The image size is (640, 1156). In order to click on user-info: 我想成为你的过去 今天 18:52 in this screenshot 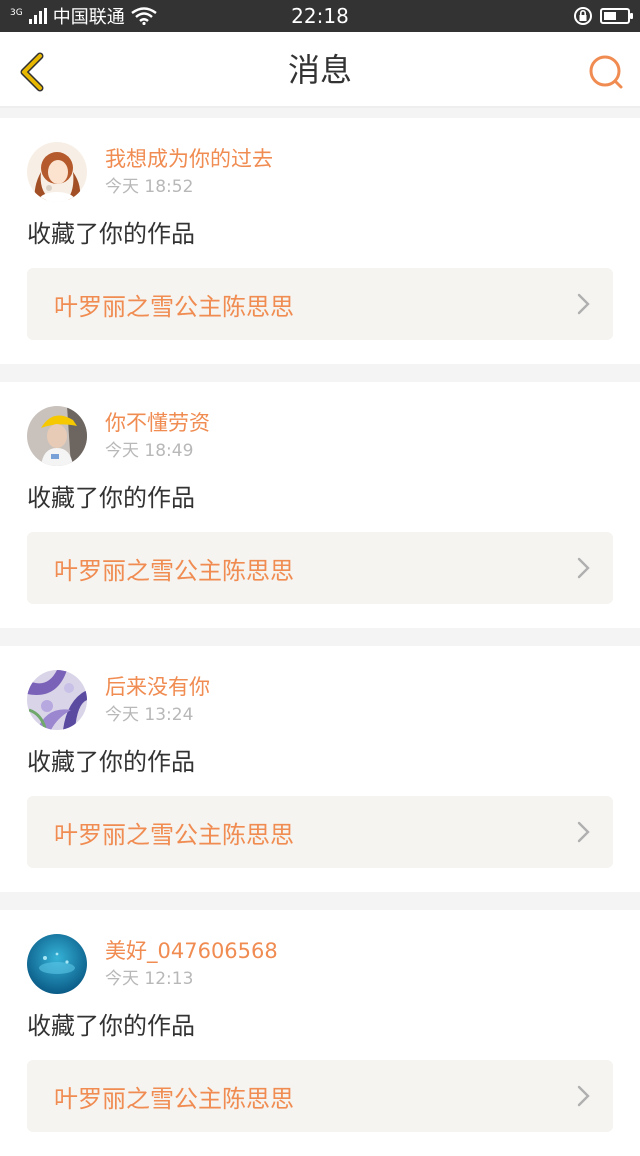, I will do `click(189, 172)`.